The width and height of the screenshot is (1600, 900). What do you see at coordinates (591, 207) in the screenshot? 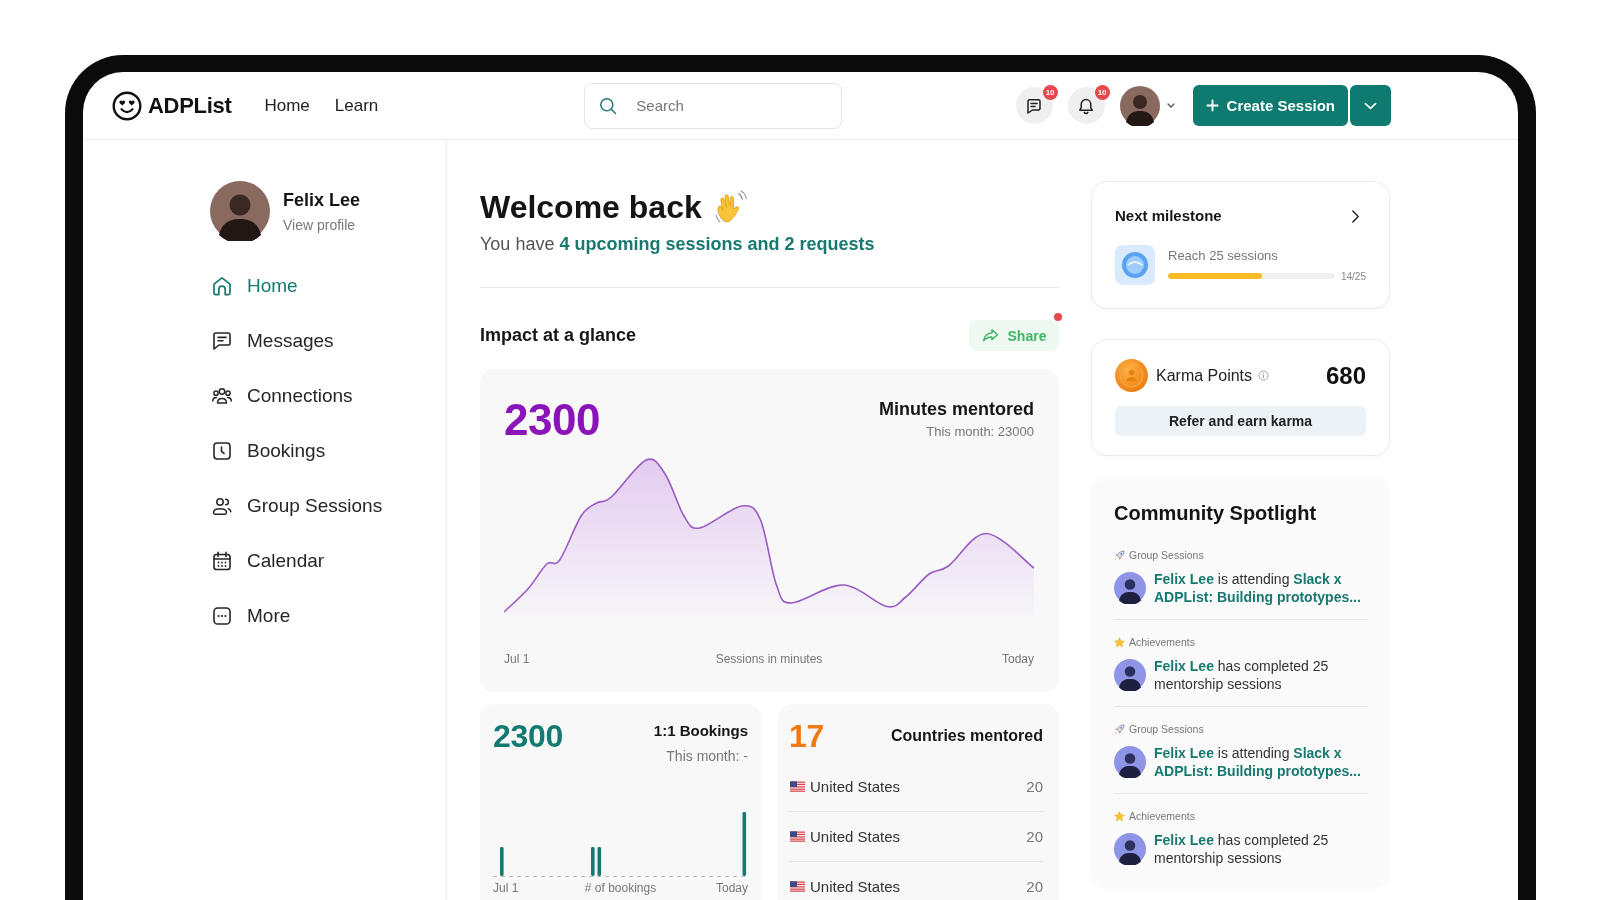
I see `welcome-heading: Welcome back` at bounding box center [591, 207].